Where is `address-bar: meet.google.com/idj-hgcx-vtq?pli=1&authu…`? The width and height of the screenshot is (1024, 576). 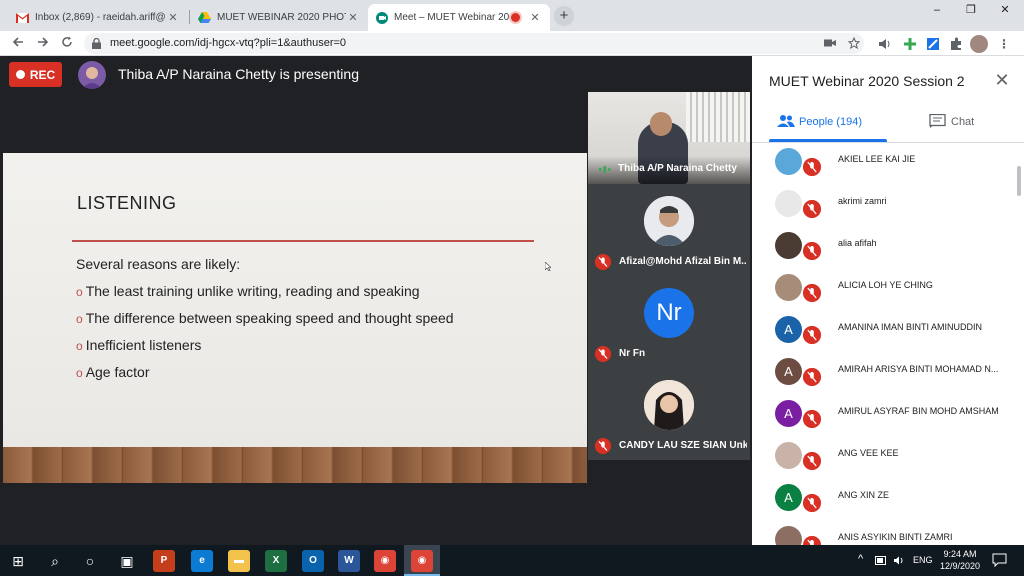
address-bar: meet.google.com/idj-hgcx-vtq?pli=1&authu… is located at coordinates (474, 43).